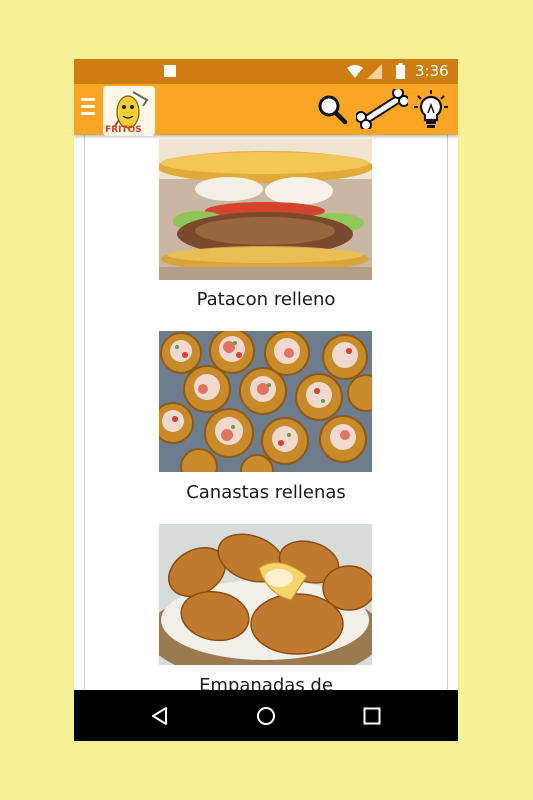 The width and height of the screenshot is (533, 800). What do you see at coordinates (400, 71) in the screenshot?
I see `battery-icon` at bounding box center [400, 71].